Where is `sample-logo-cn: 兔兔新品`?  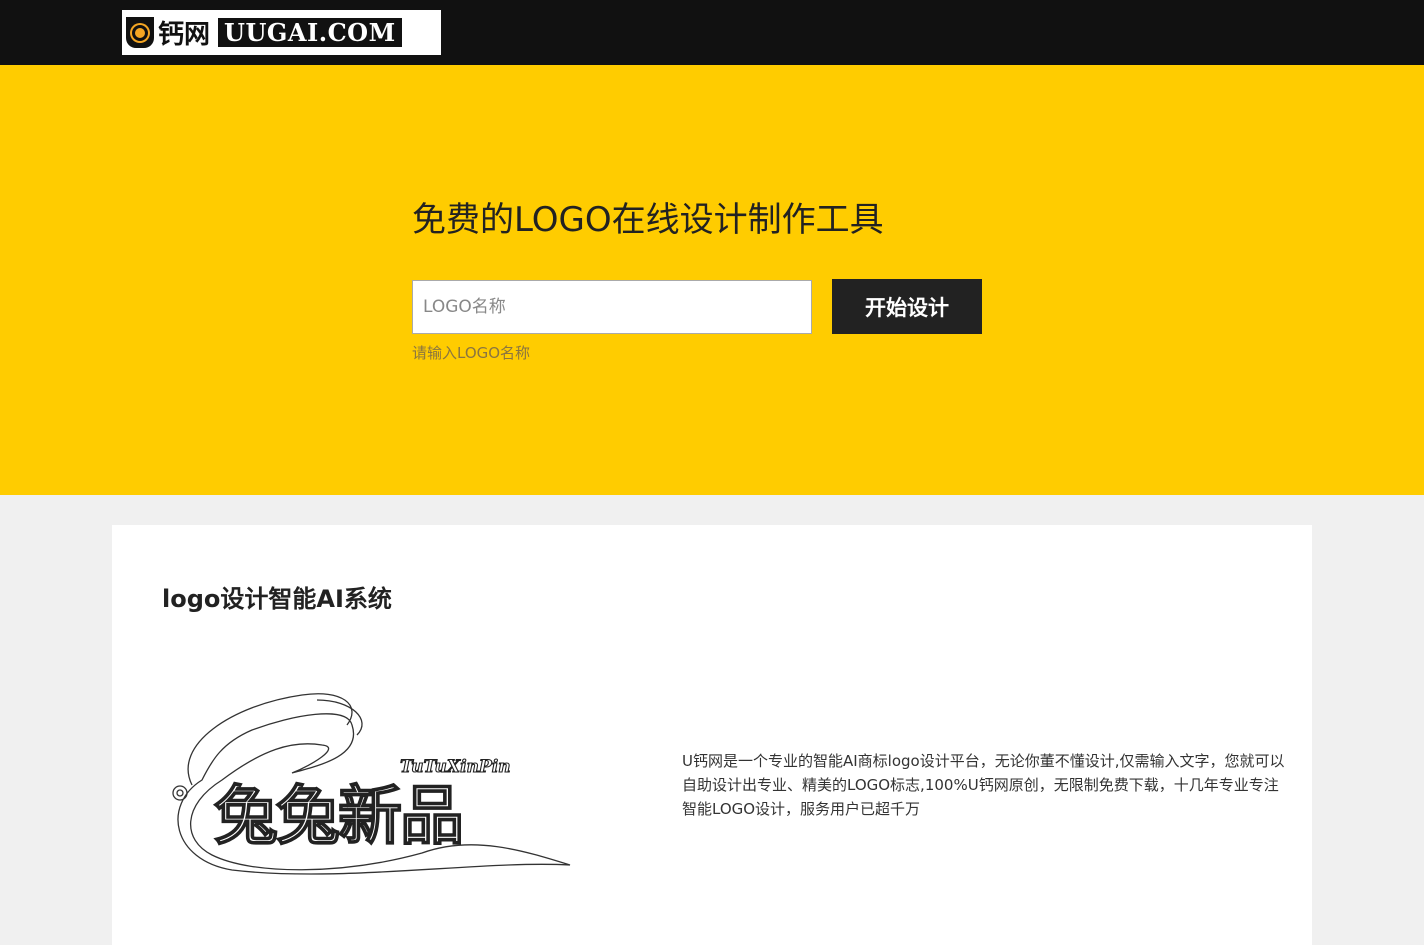 sample-logo-cn: 兔兔新品 is located at coordinates (338, 817).